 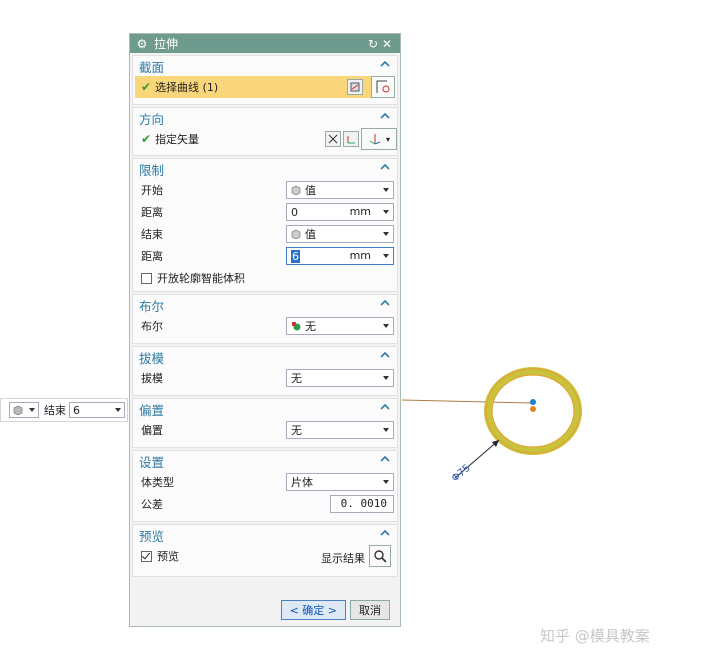 What do you see at coordinates (97, 410) in the screenshot?
I see `float-value-field: 6` at bounding box center [97, 410].